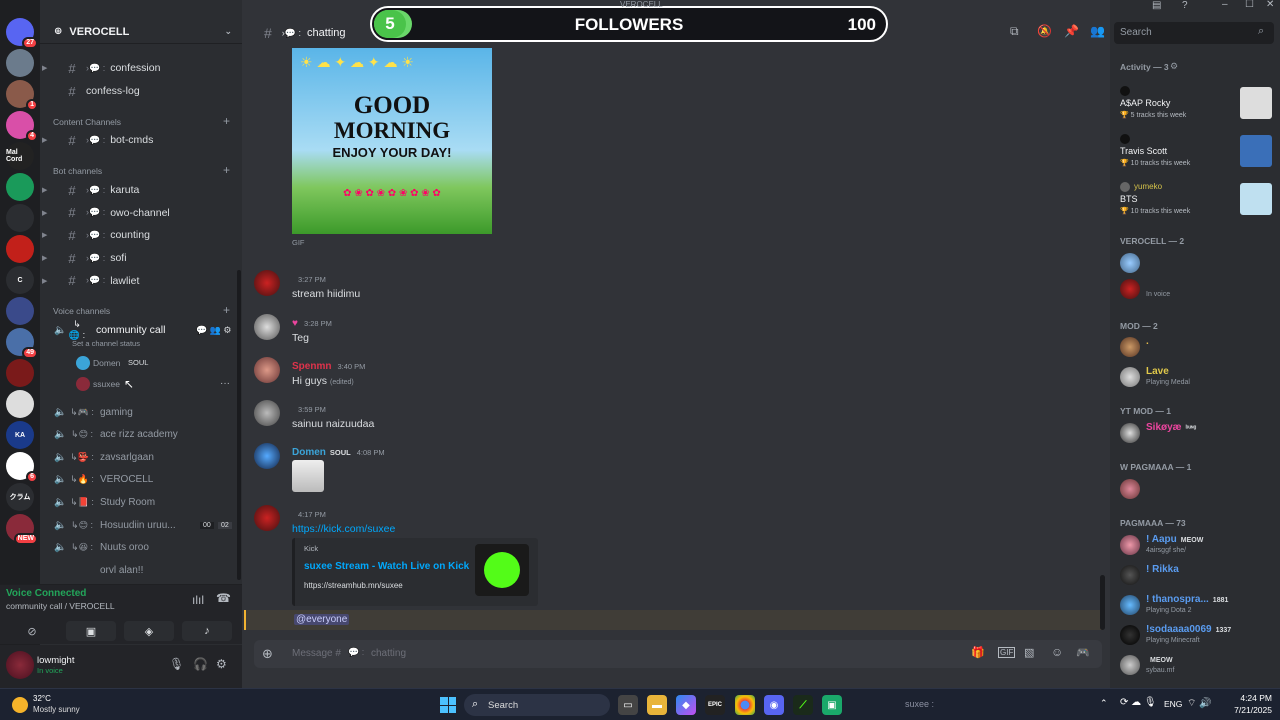  What do you see at coordinates (141, 570) in the screenshot?
I see `voice-channel: orvl alan!!` at bounding box center [141, 570].